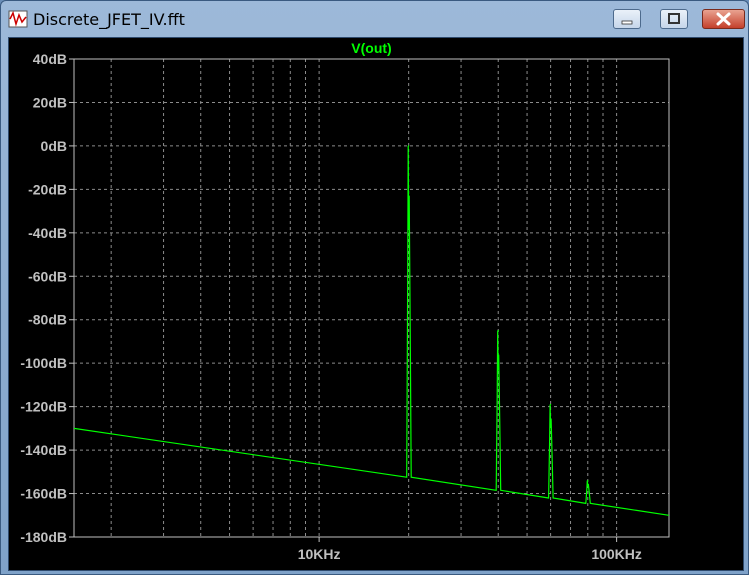 This screenshot has height=575, width=749. I want to click on y-tick-label: -20dB, so click(47, 189).